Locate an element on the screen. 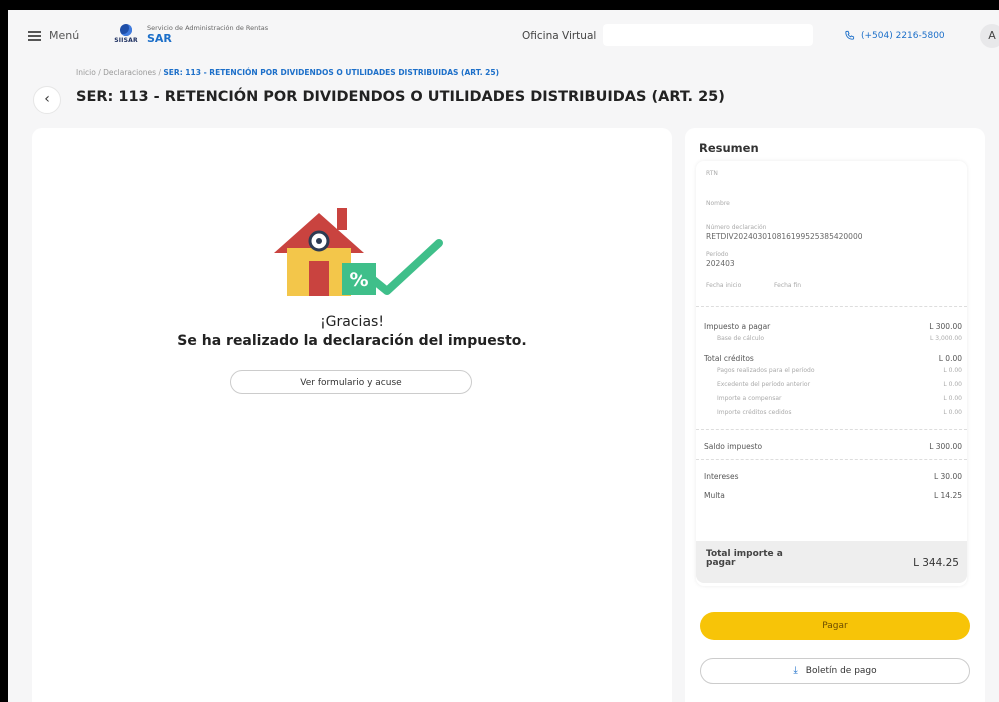 This screenshot has width=999, height=702. globe-icon is located at coordinates (126, 30).